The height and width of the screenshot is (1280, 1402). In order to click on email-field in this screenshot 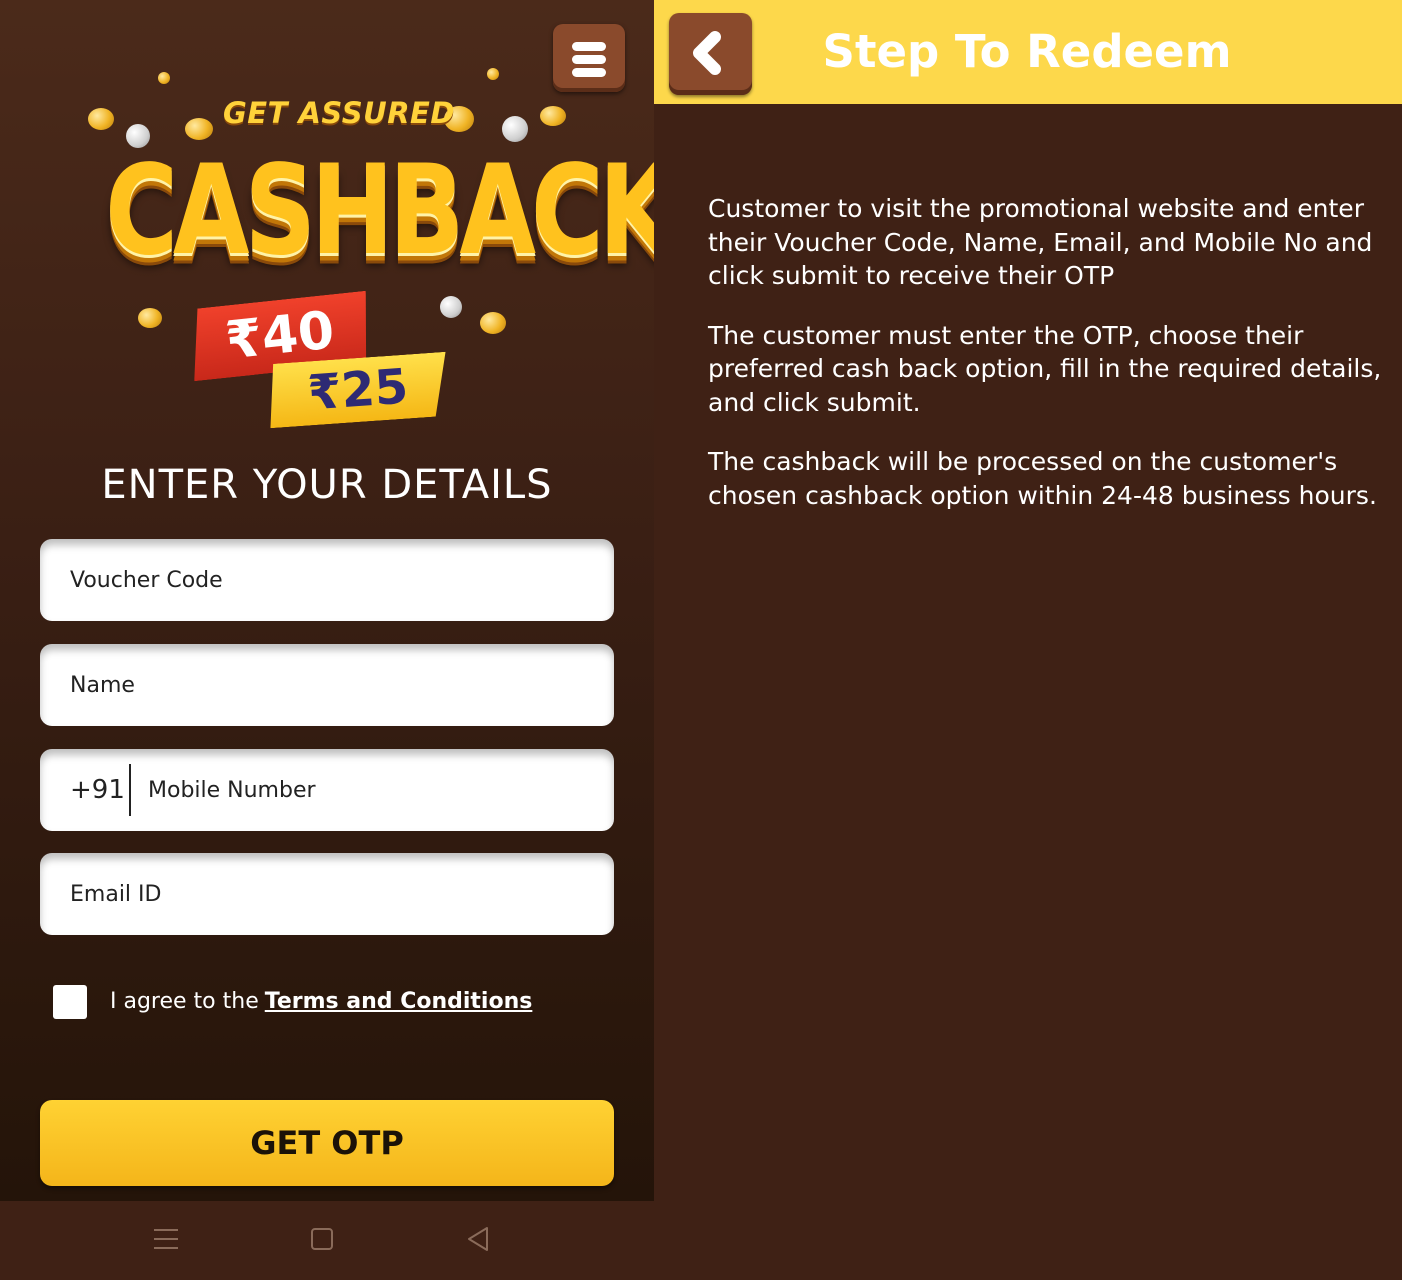, I will do `click(327, 894)`.